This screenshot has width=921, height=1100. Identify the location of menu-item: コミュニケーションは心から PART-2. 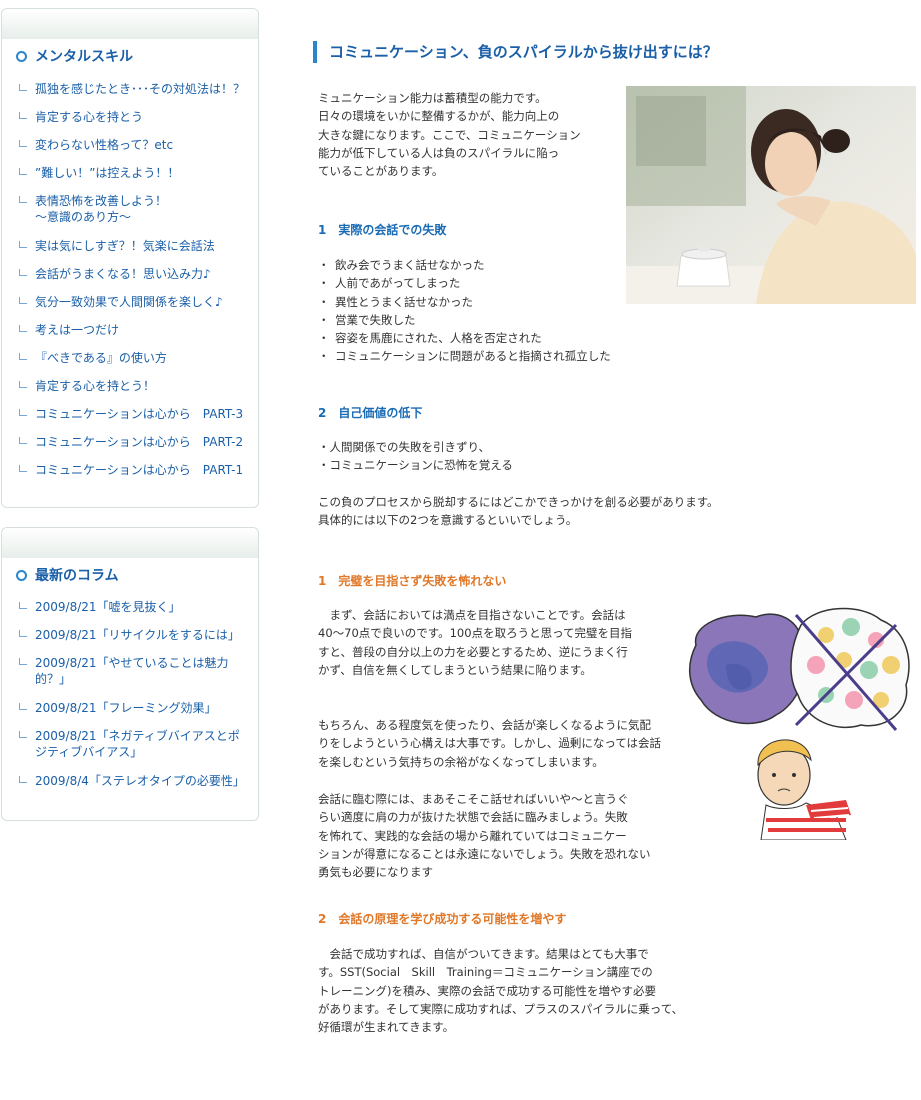
(136, 442).